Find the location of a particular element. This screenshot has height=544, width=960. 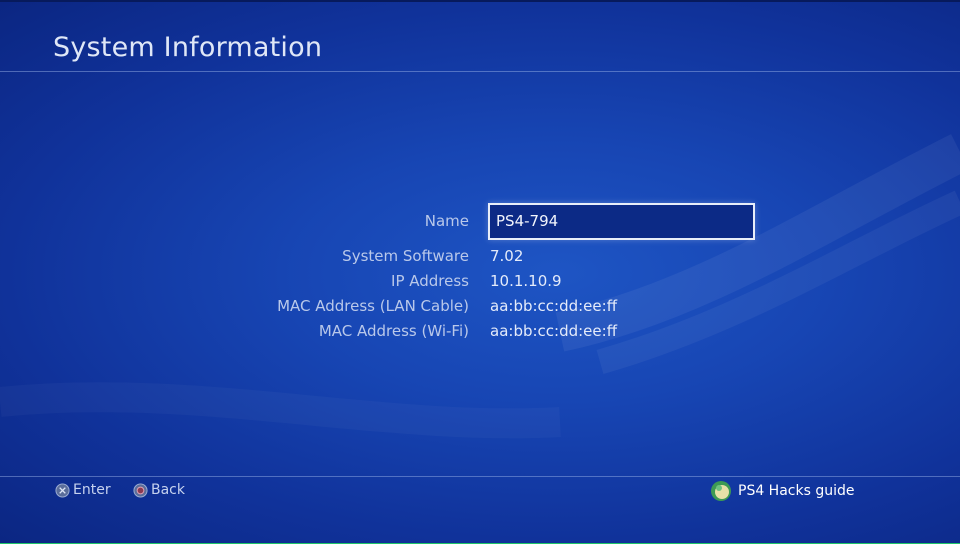

system-software-label: System Software is located at coordinates (405, 256).